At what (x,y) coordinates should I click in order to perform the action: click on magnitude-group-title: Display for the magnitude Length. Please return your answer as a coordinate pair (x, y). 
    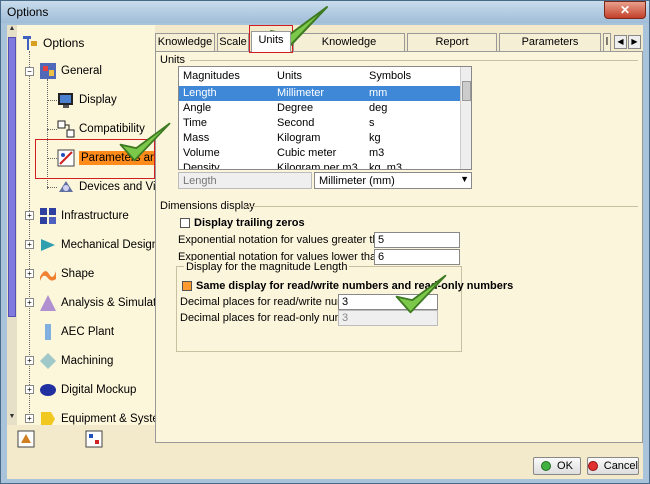
    Looking at the image, I should click on (267, 267).